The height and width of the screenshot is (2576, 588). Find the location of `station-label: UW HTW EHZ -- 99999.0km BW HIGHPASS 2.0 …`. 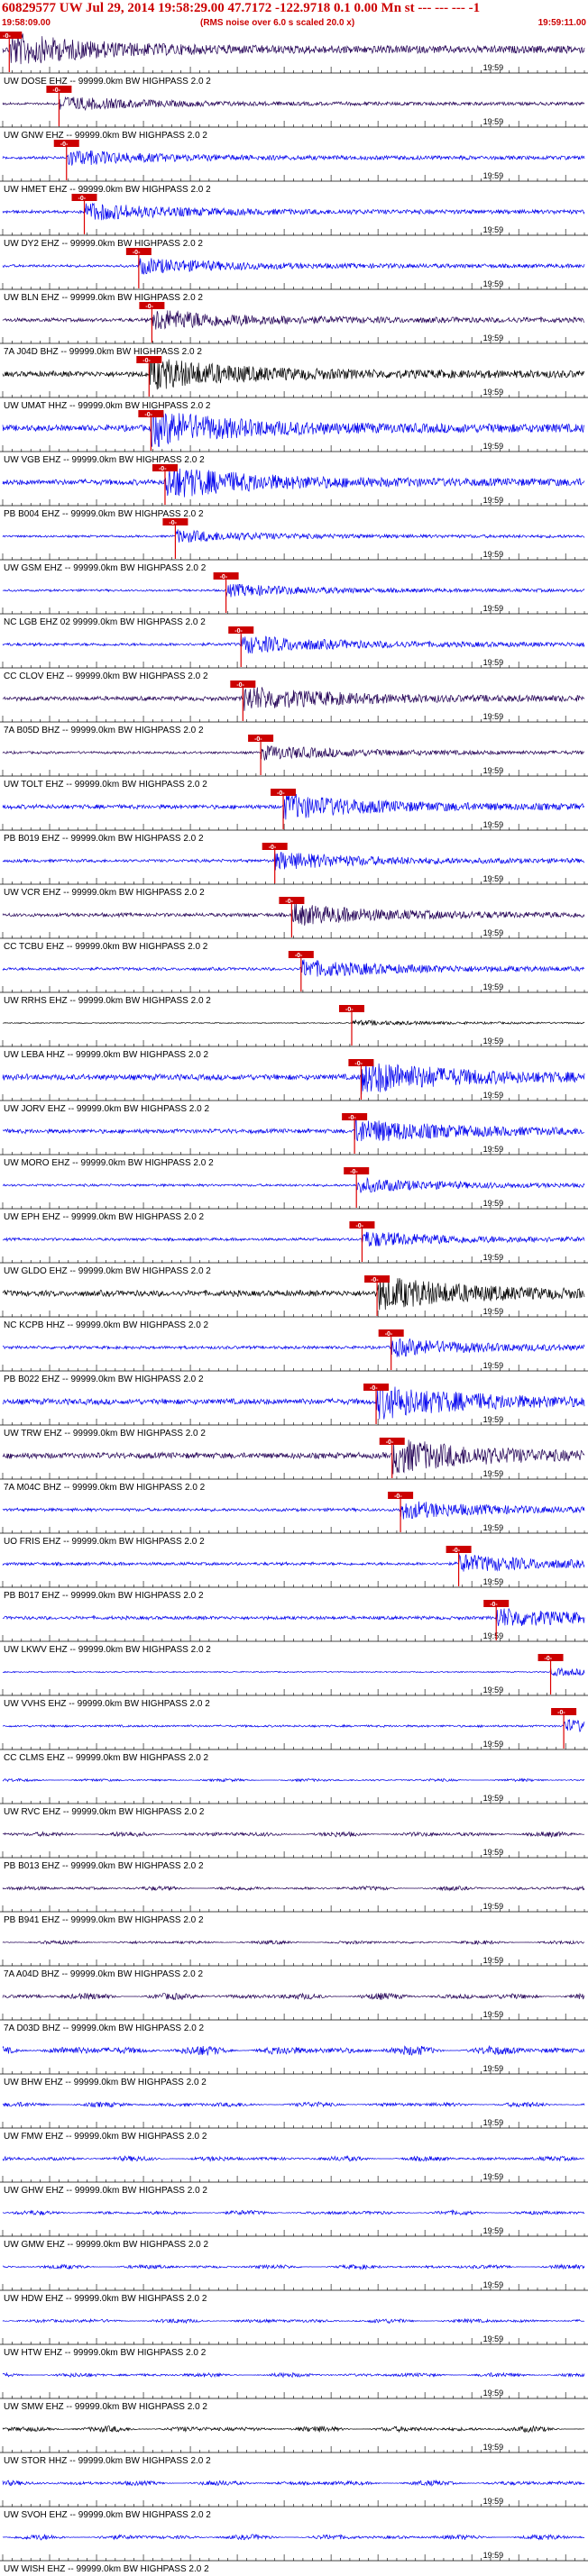

station-label: UW HTW EHZ -- 99999.0km BW HIGHPASS 2.0 … is located at coordinates (105, 2353).